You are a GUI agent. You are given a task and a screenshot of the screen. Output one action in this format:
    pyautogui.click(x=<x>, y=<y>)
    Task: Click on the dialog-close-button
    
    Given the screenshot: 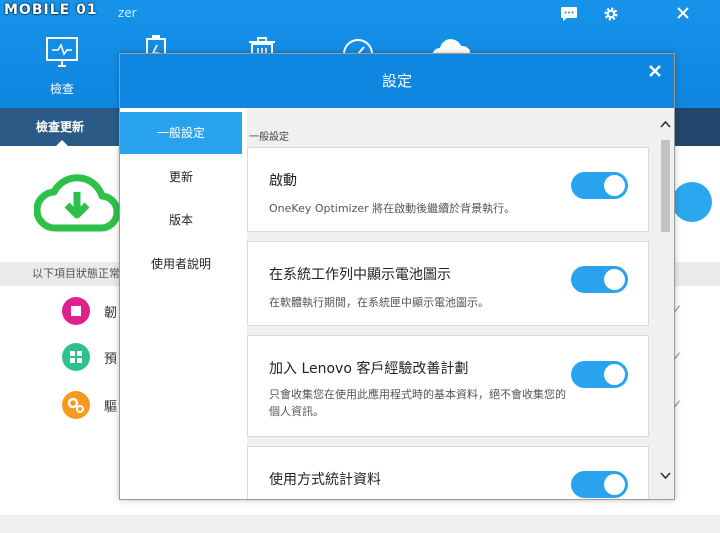 What is the action you would take?
    pyautogui.click(x=655, y=73)
    